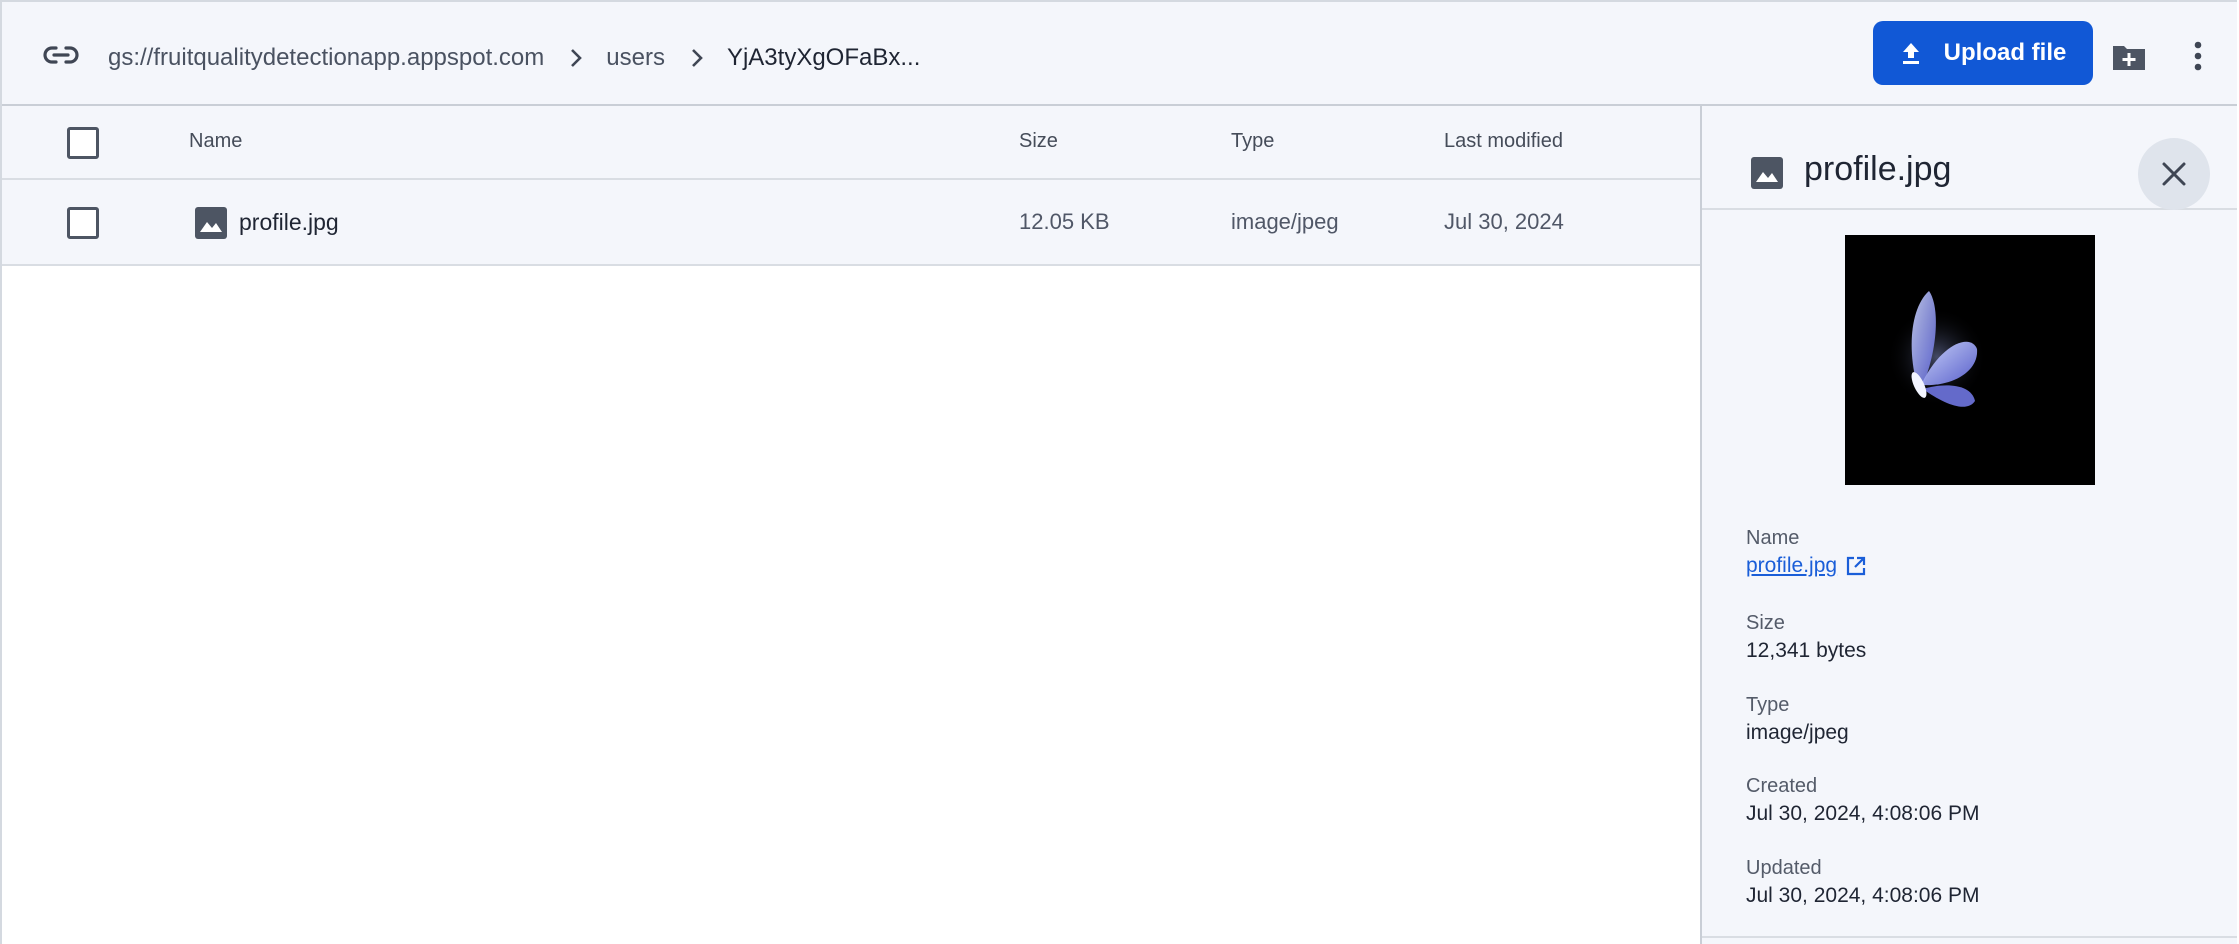 Image resolution: width=2239 pixels, height=944 pixels. I want to click on table-header: Name Size Type Last modified, so click(851, 143).